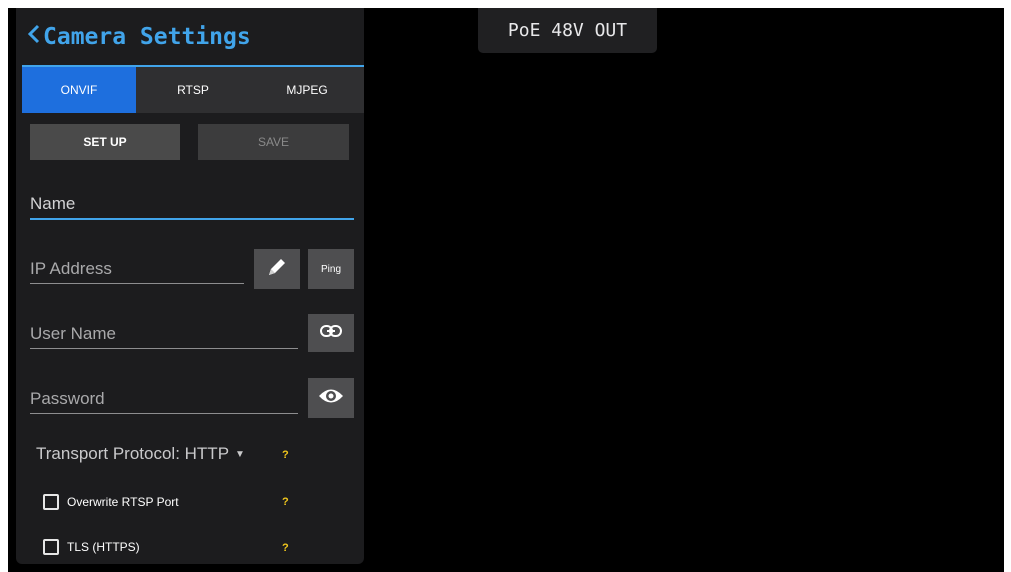  I want to click on user-name-field: User Name, so click(164, 336).